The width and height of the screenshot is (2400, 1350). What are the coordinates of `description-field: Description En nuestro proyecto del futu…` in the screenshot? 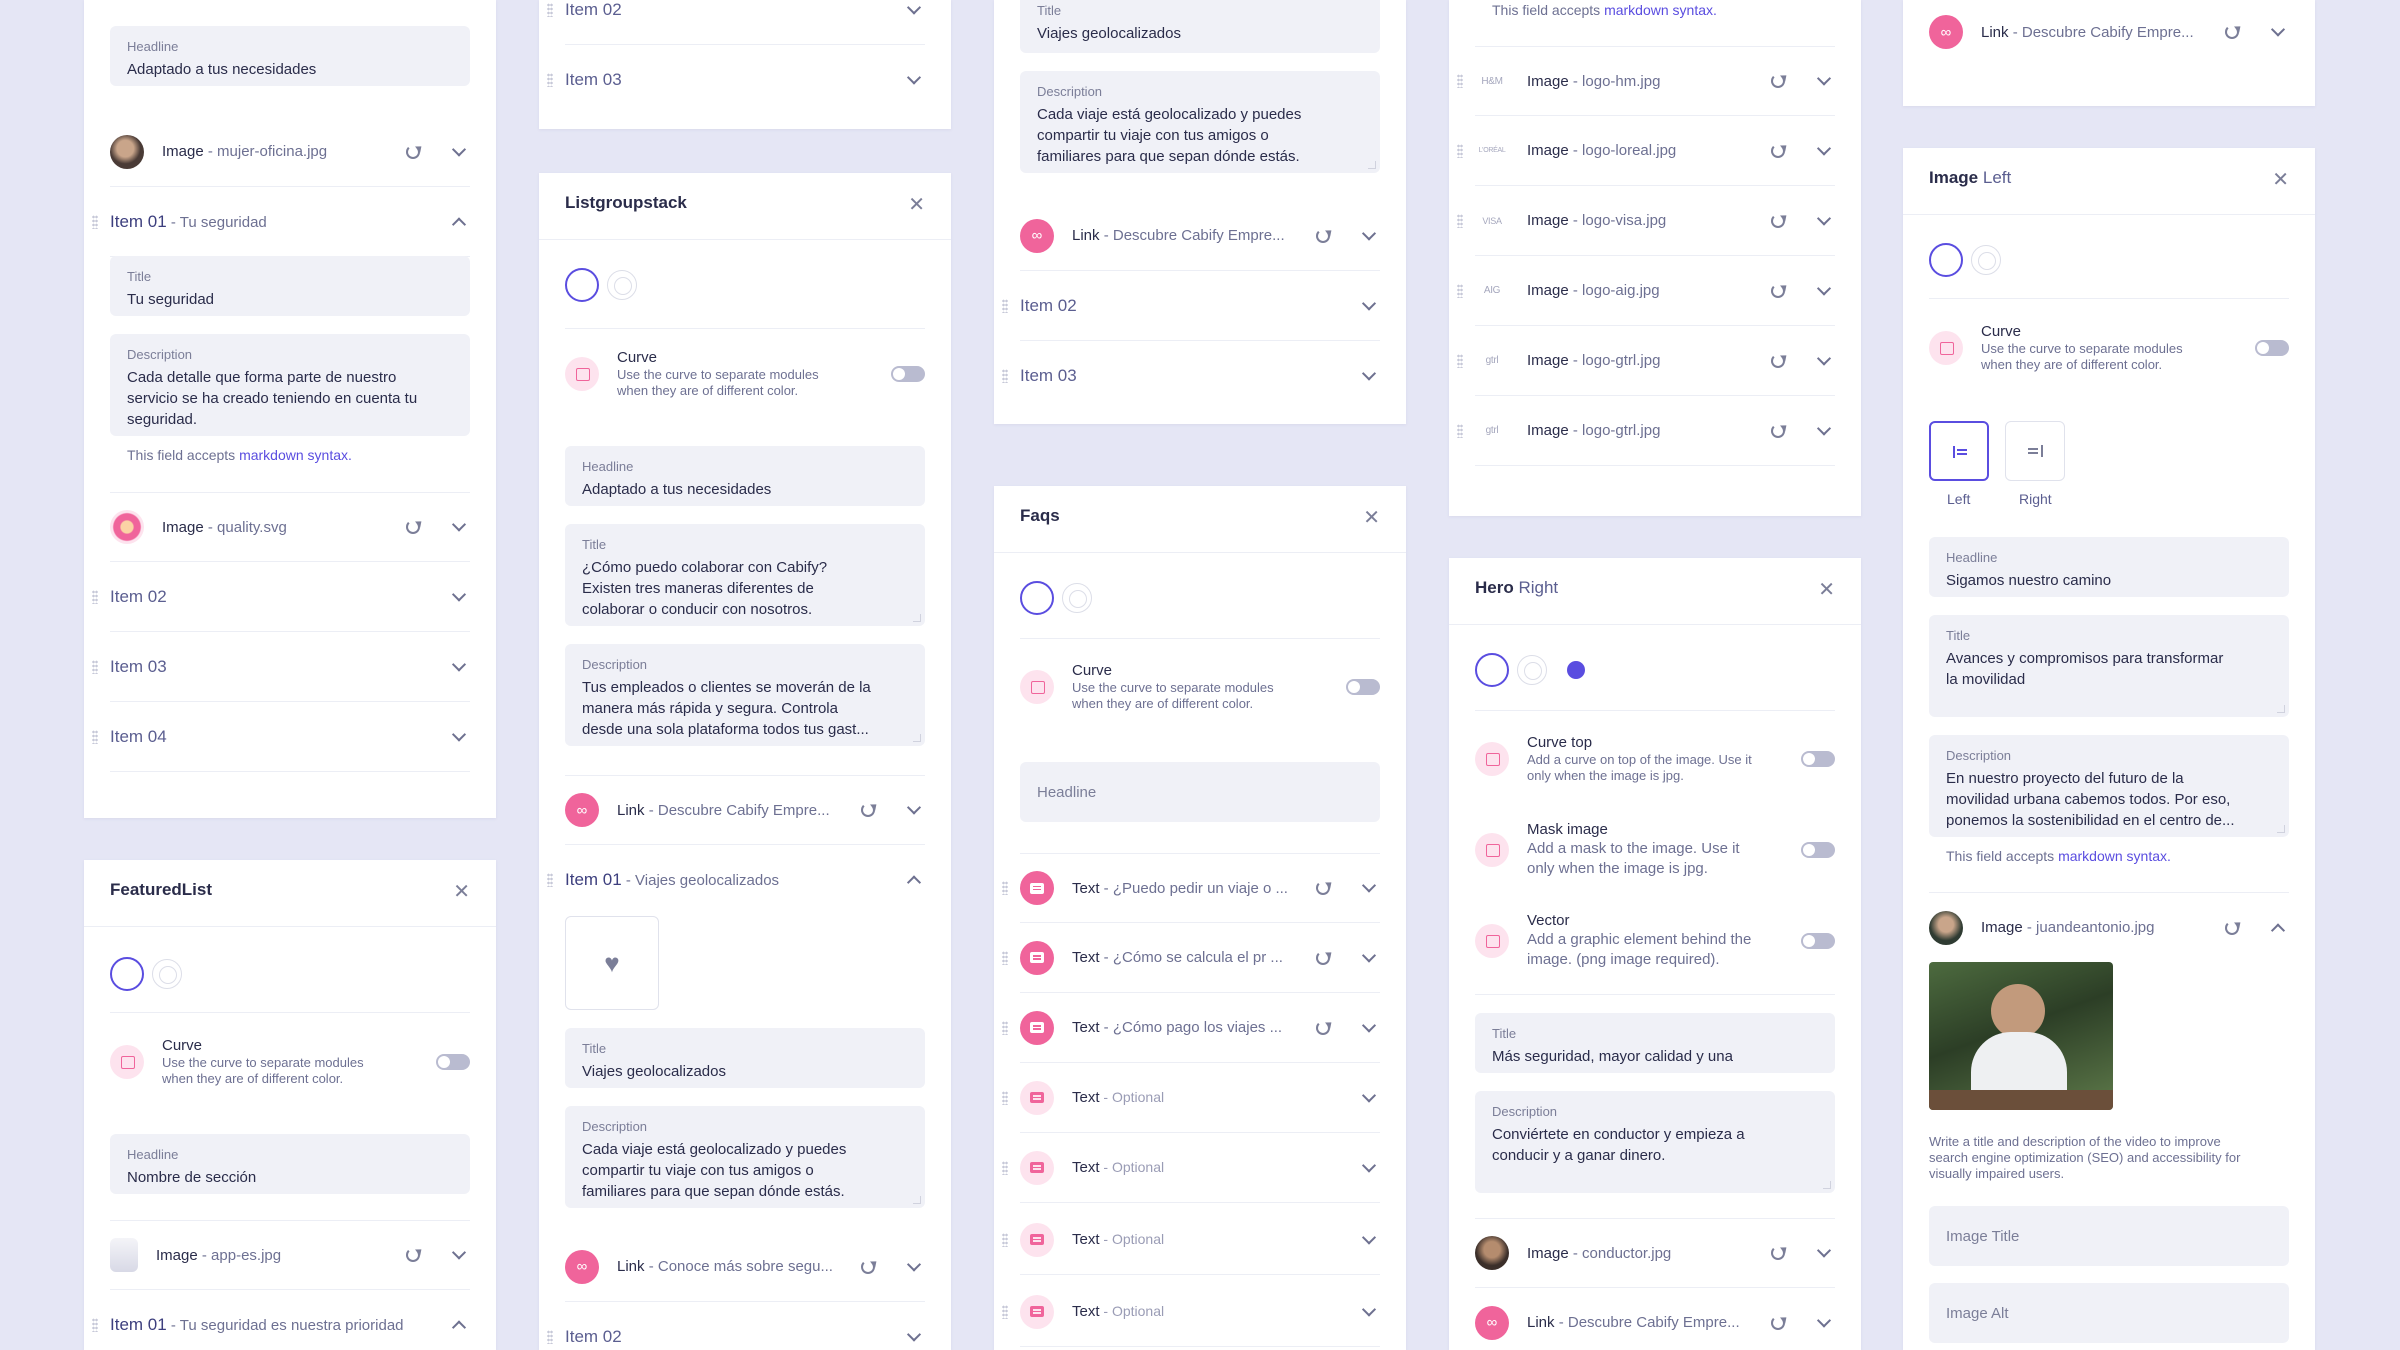 It's located at (2109, 786).